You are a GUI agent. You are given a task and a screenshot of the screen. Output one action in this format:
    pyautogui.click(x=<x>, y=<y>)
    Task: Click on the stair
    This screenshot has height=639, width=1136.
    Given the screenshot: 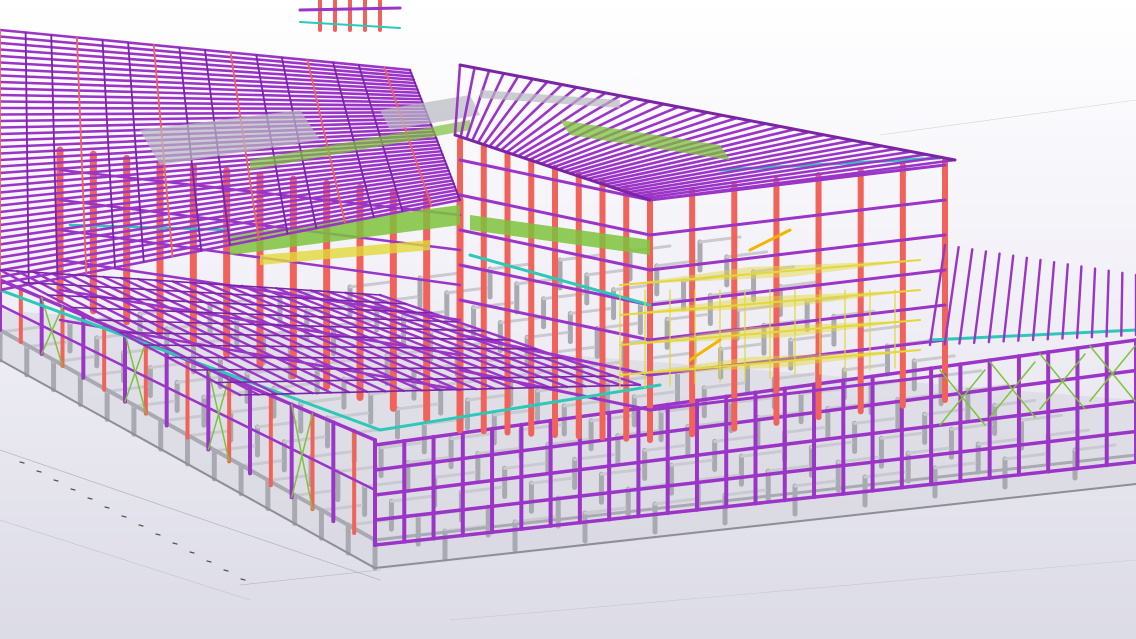 What is the action you would take?
    pyautogui.click(x=770, y=240)
    